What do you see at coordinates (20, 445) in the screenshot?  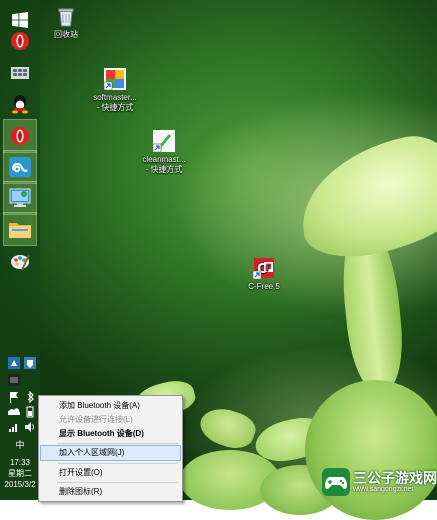 I see `input-method-indicator: 中` at bounding box center [20, 445].